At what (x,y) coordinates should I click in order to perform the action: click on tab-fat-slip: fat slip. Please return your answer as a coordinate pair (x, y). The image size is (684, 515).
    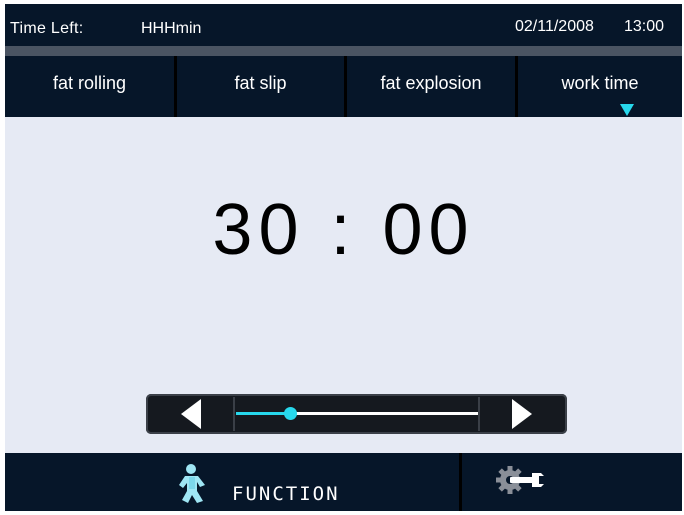
    Looking at the image, I should click on (262, 86).